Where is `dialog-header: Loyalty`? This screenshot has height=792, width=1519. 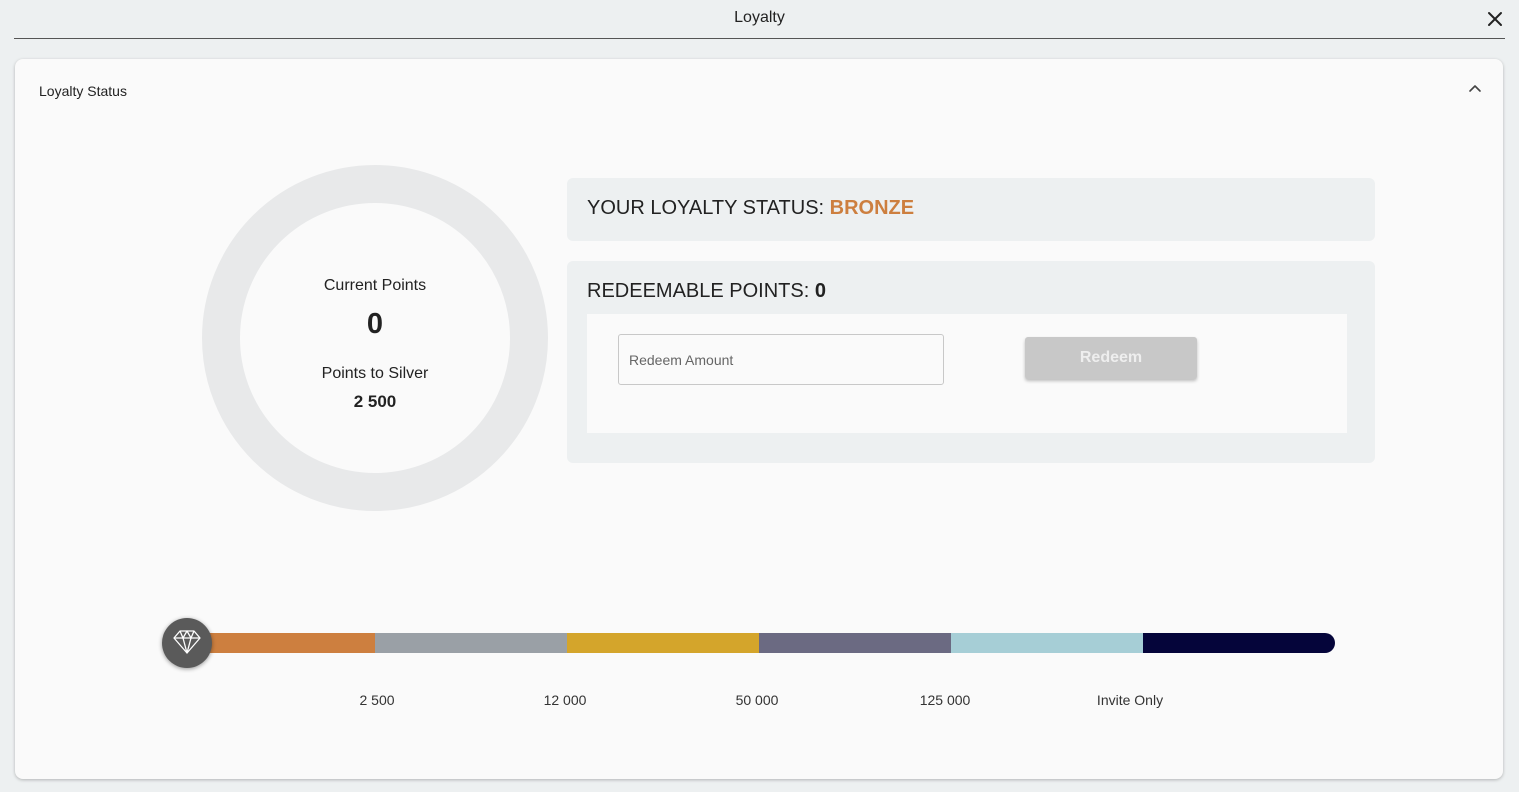 dialog-header: Loyalty is located at coordinates (759, 19).